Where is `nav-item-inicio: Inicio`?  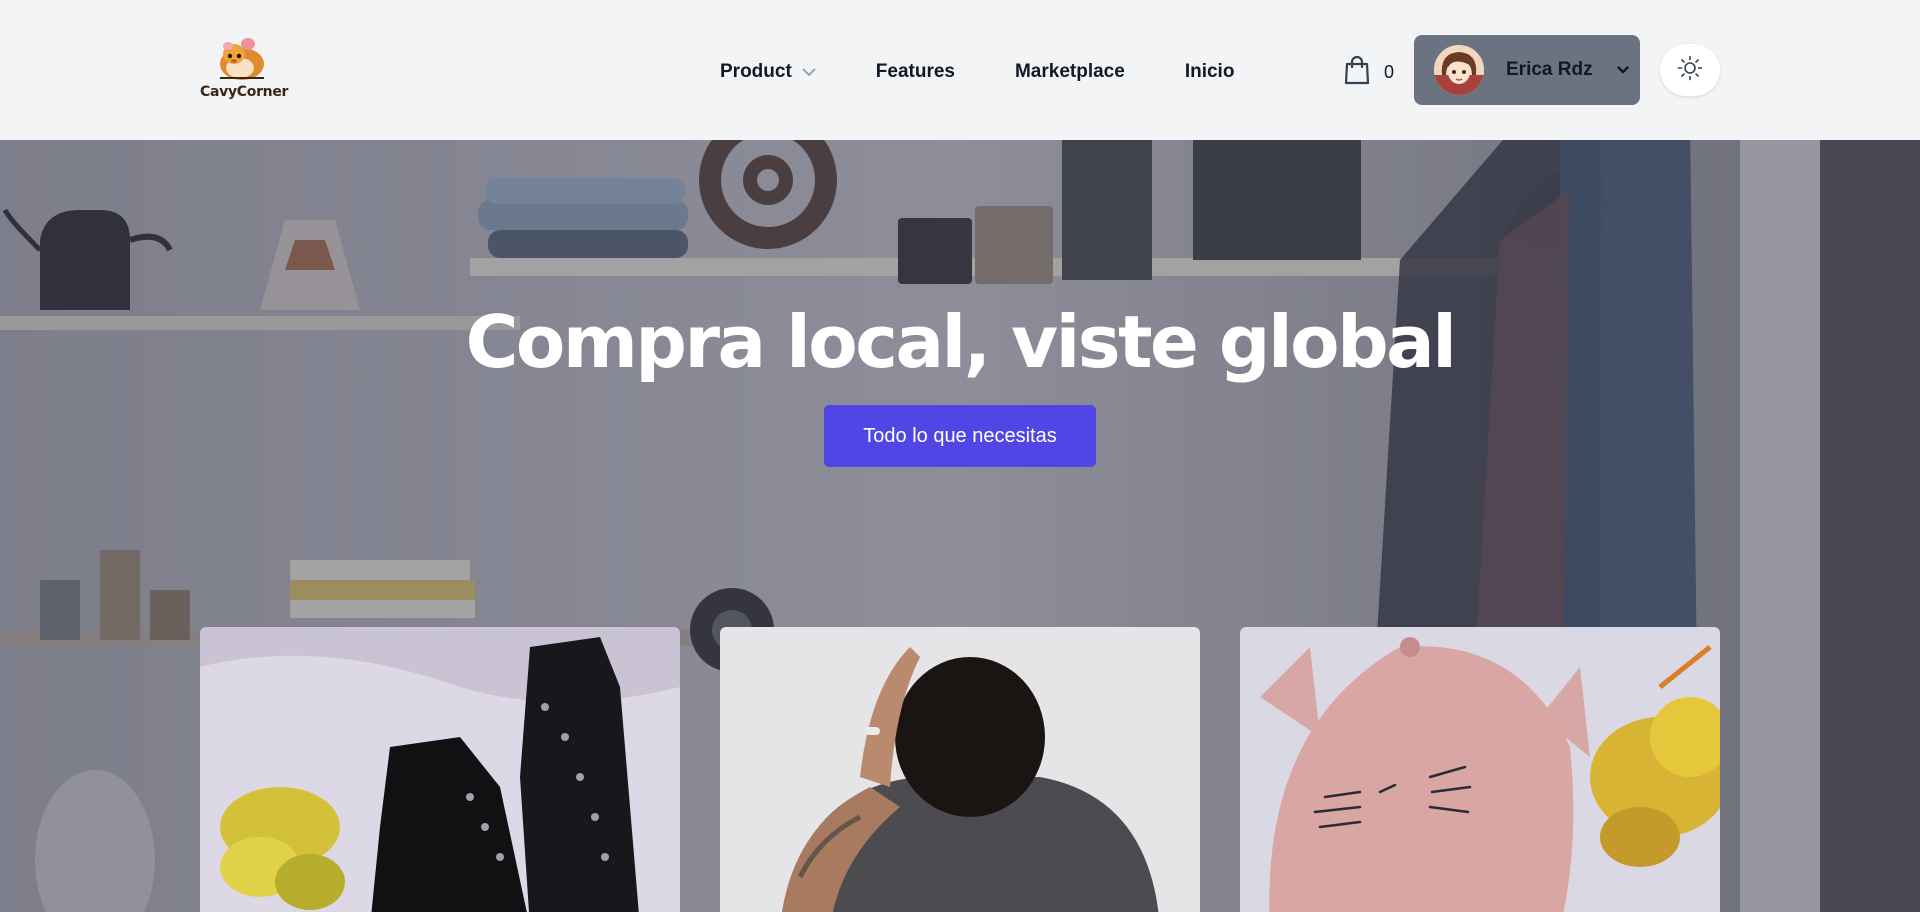
nav-item-inicio: Inicio is located at coordinates (1210, 72).